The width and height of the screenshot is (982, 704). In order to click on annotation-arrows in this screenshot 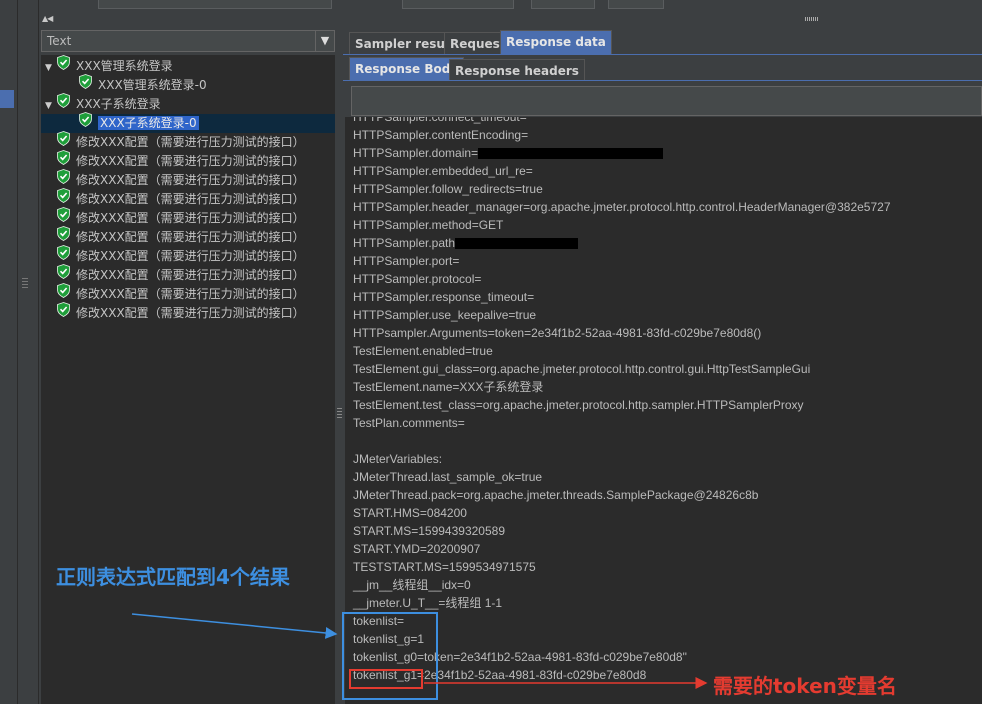, I will do `click(419, 651)`.